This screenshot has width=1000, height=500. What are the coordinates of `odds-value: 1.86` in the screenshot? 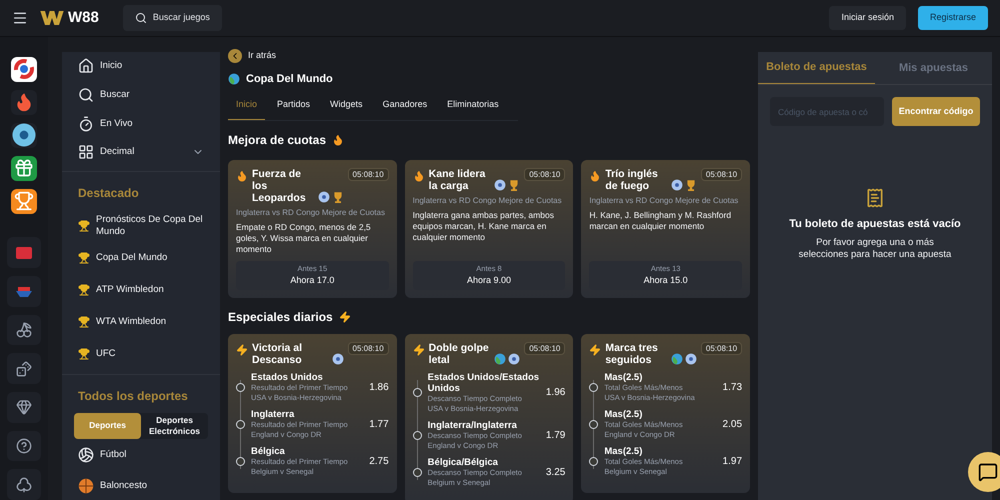 It's located at (379, 387).